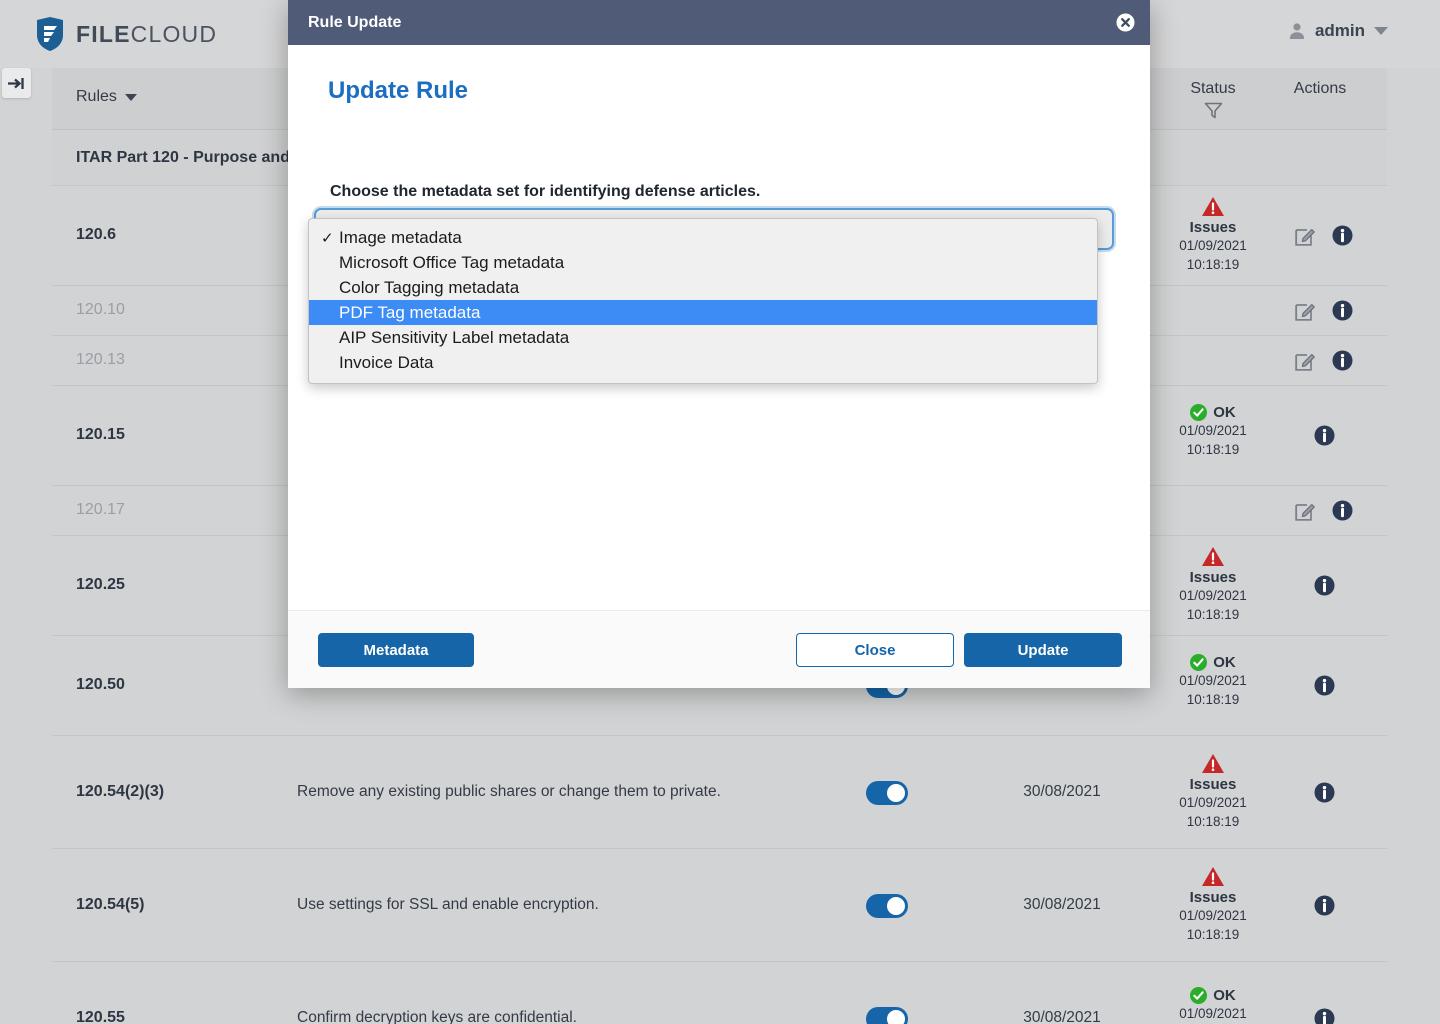 The height and width of the screenshot is (1024, 1440). Describe the element at coordinates (454, 337) in the screenshot. I see `metadata-option-label: AIP Sensitivity Label metadata` at that location.